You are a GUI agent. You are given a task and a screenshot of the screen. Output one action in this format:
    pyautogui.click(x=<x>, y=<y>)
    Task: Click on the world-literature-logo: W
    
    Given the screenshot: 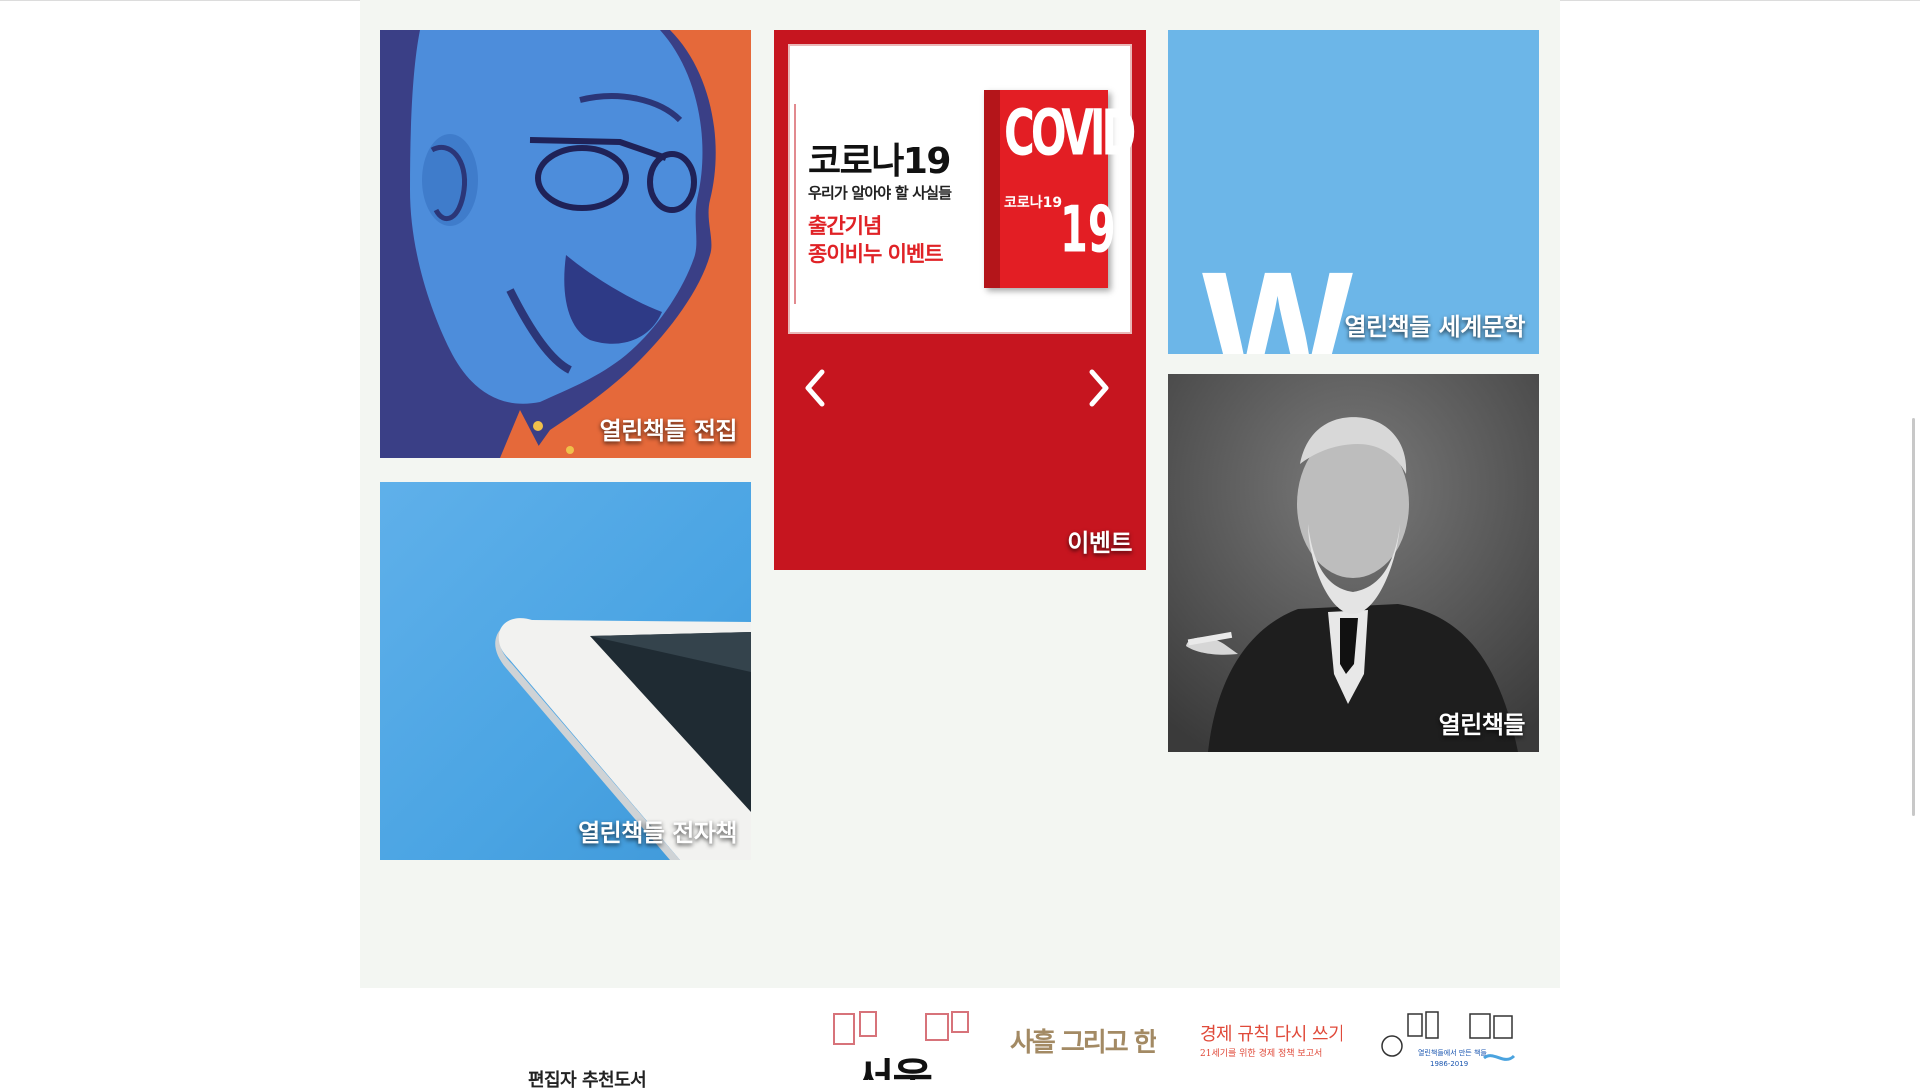 What is the action you would take?
    pyautogui.click(x=1277, y=296)
    